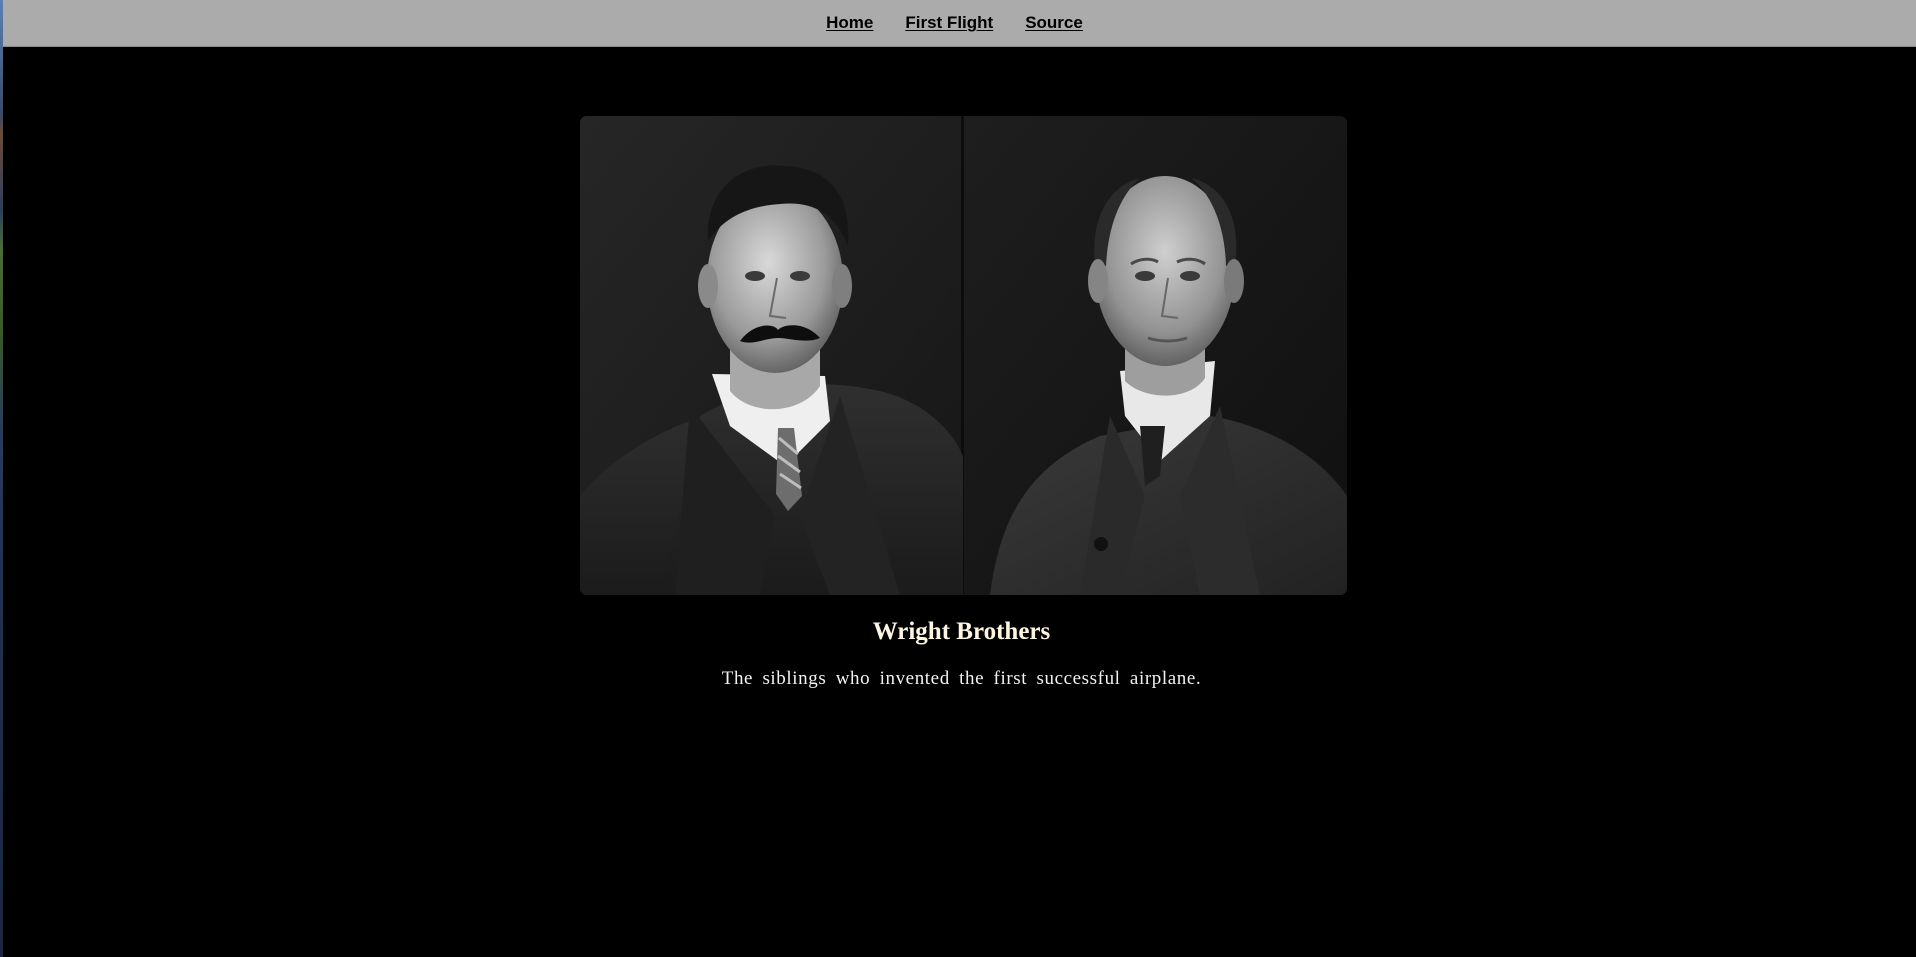 Image resolution: width=1916 pixels, height=957 pixels. Describe the element at coordinates (1054, 23) in the screenshot. I see `nav-link-source: Source` at that location.